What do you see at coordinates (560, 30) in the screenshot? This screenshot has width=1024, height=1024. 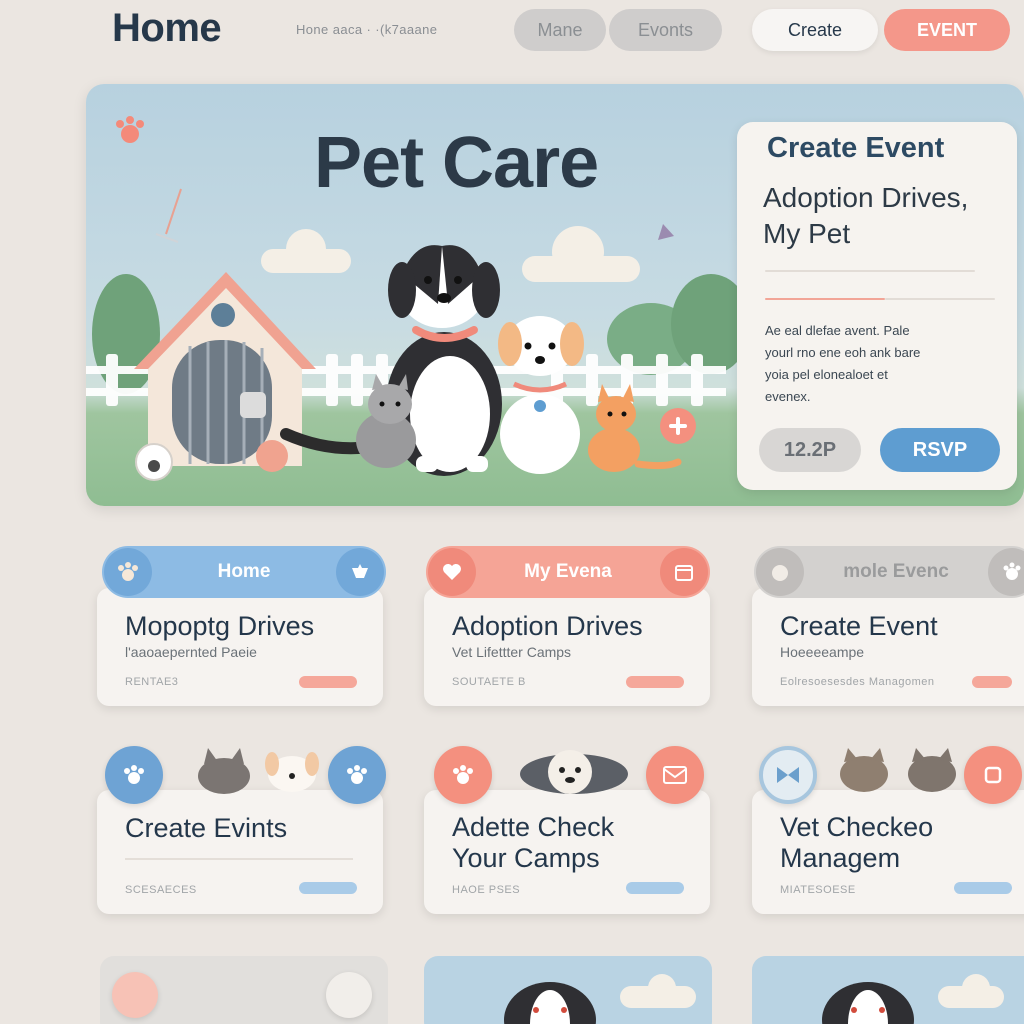 I see `nav-button-mane: Mane` at bounding box center [560, 30].